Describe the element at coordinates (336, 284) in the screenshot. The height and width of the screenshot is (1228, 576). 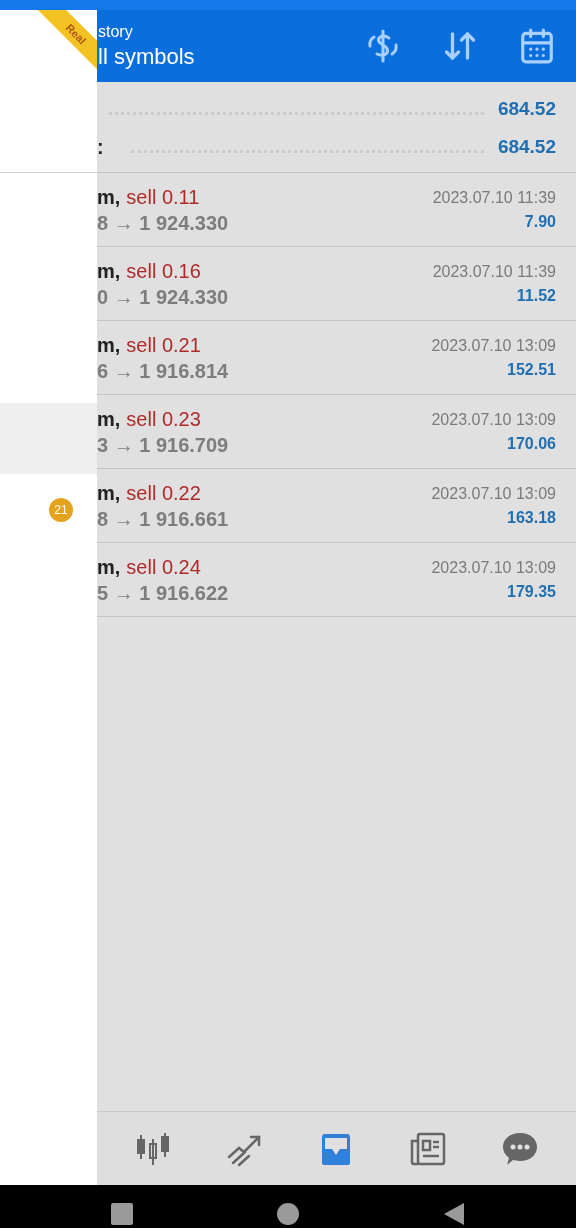
I see `deal-row: m, sell 0.16 0 → 1 924.330 2023.07.10 11:39 11.52` at that location.